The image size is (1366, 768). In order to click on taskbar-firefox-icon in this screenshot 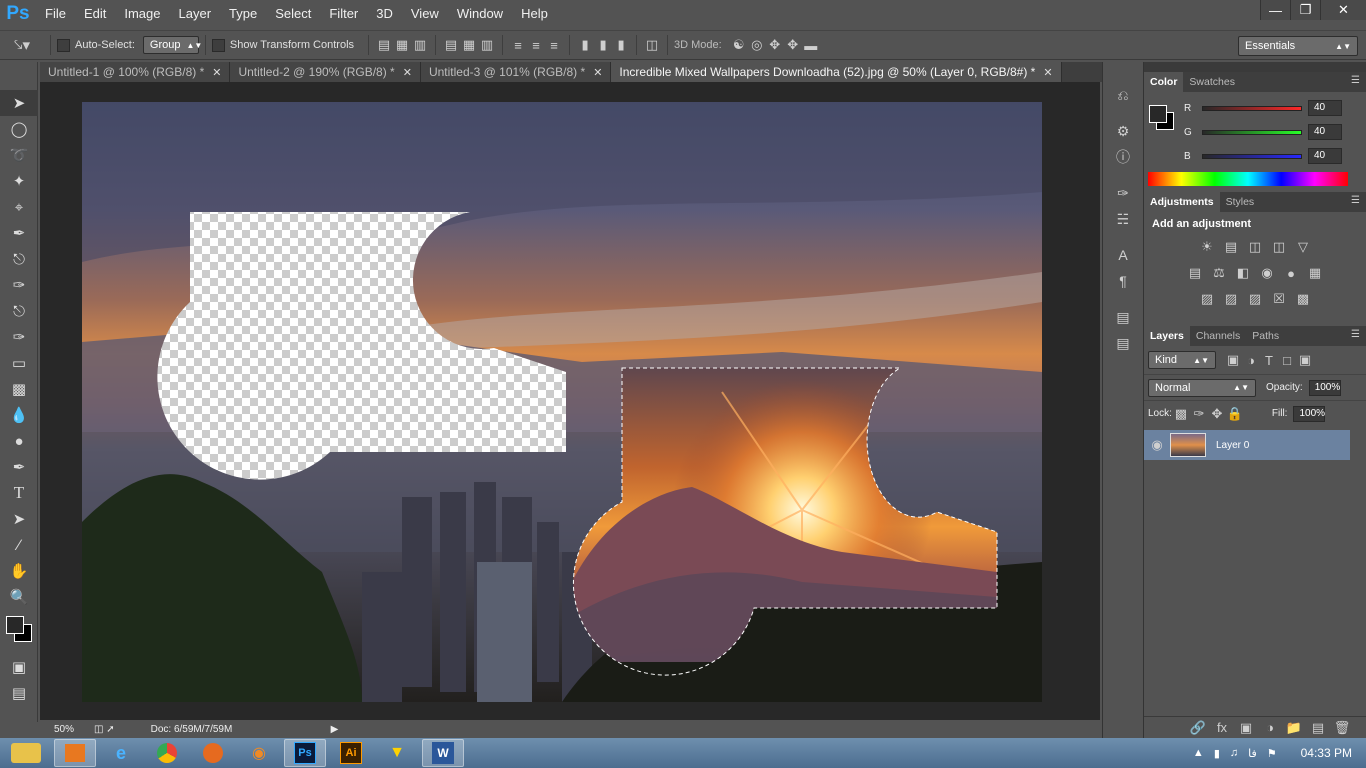, I will do `click(213, 753)`.